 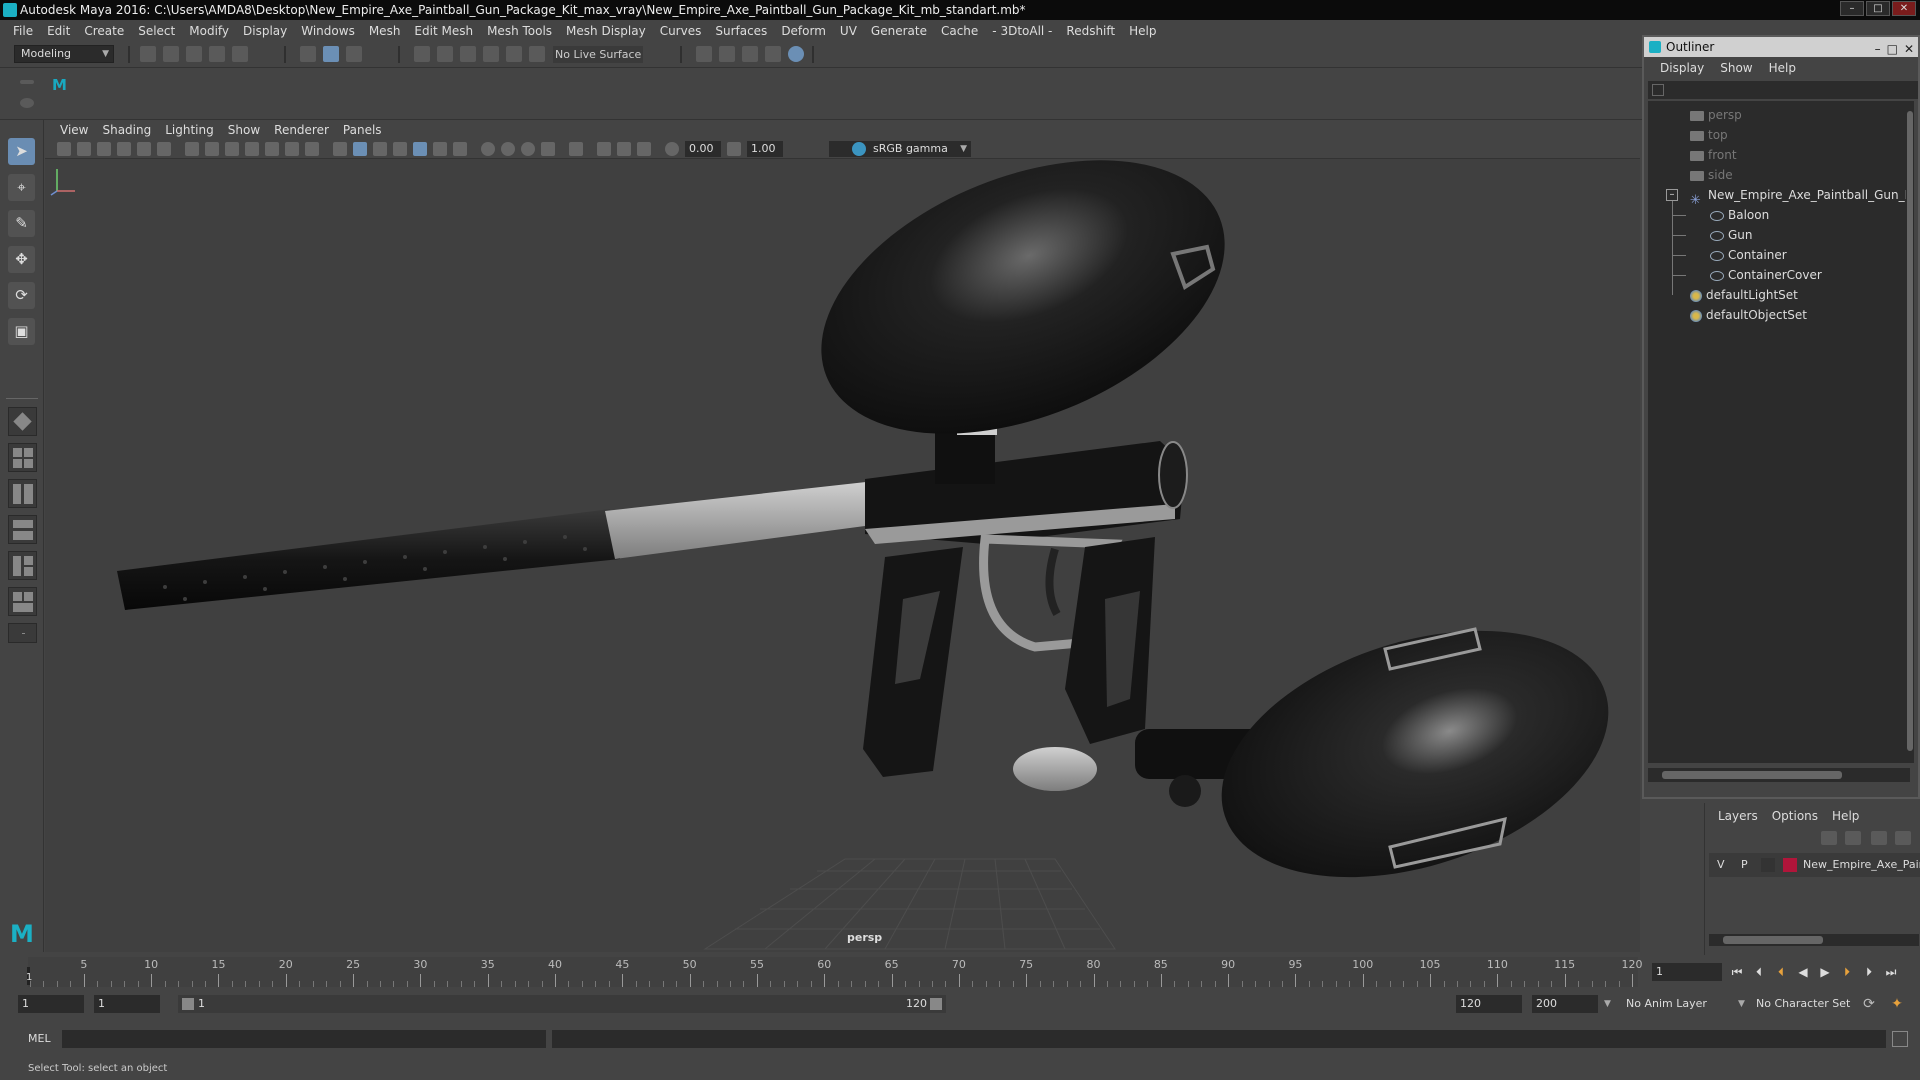 What do you see at coordinates (1814, 865) in the screenshot?
I see `layer-row: V P New_Empire_Axe_Paint` at bounding box center [1814, 865].